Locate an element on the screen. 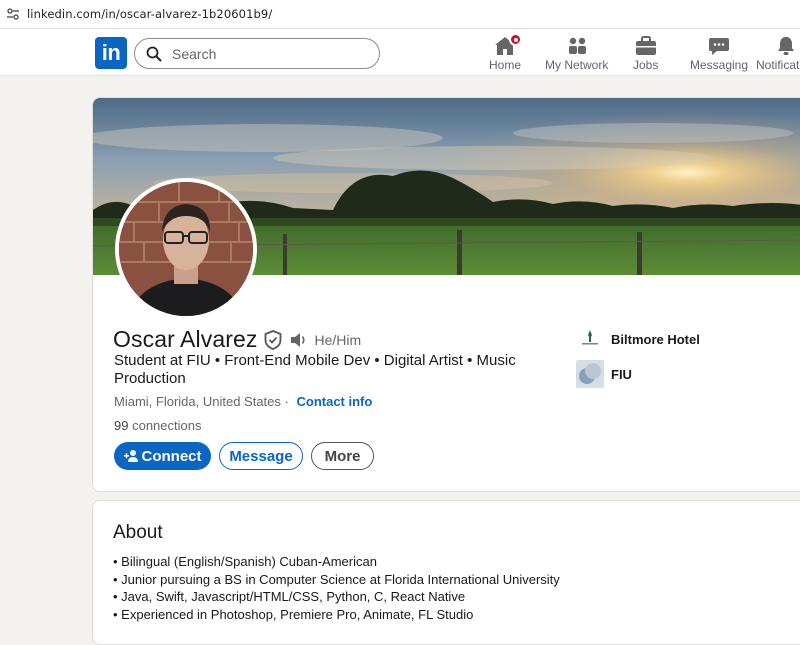  nav-notifications: Notifications is located at coordinates (778, 54).